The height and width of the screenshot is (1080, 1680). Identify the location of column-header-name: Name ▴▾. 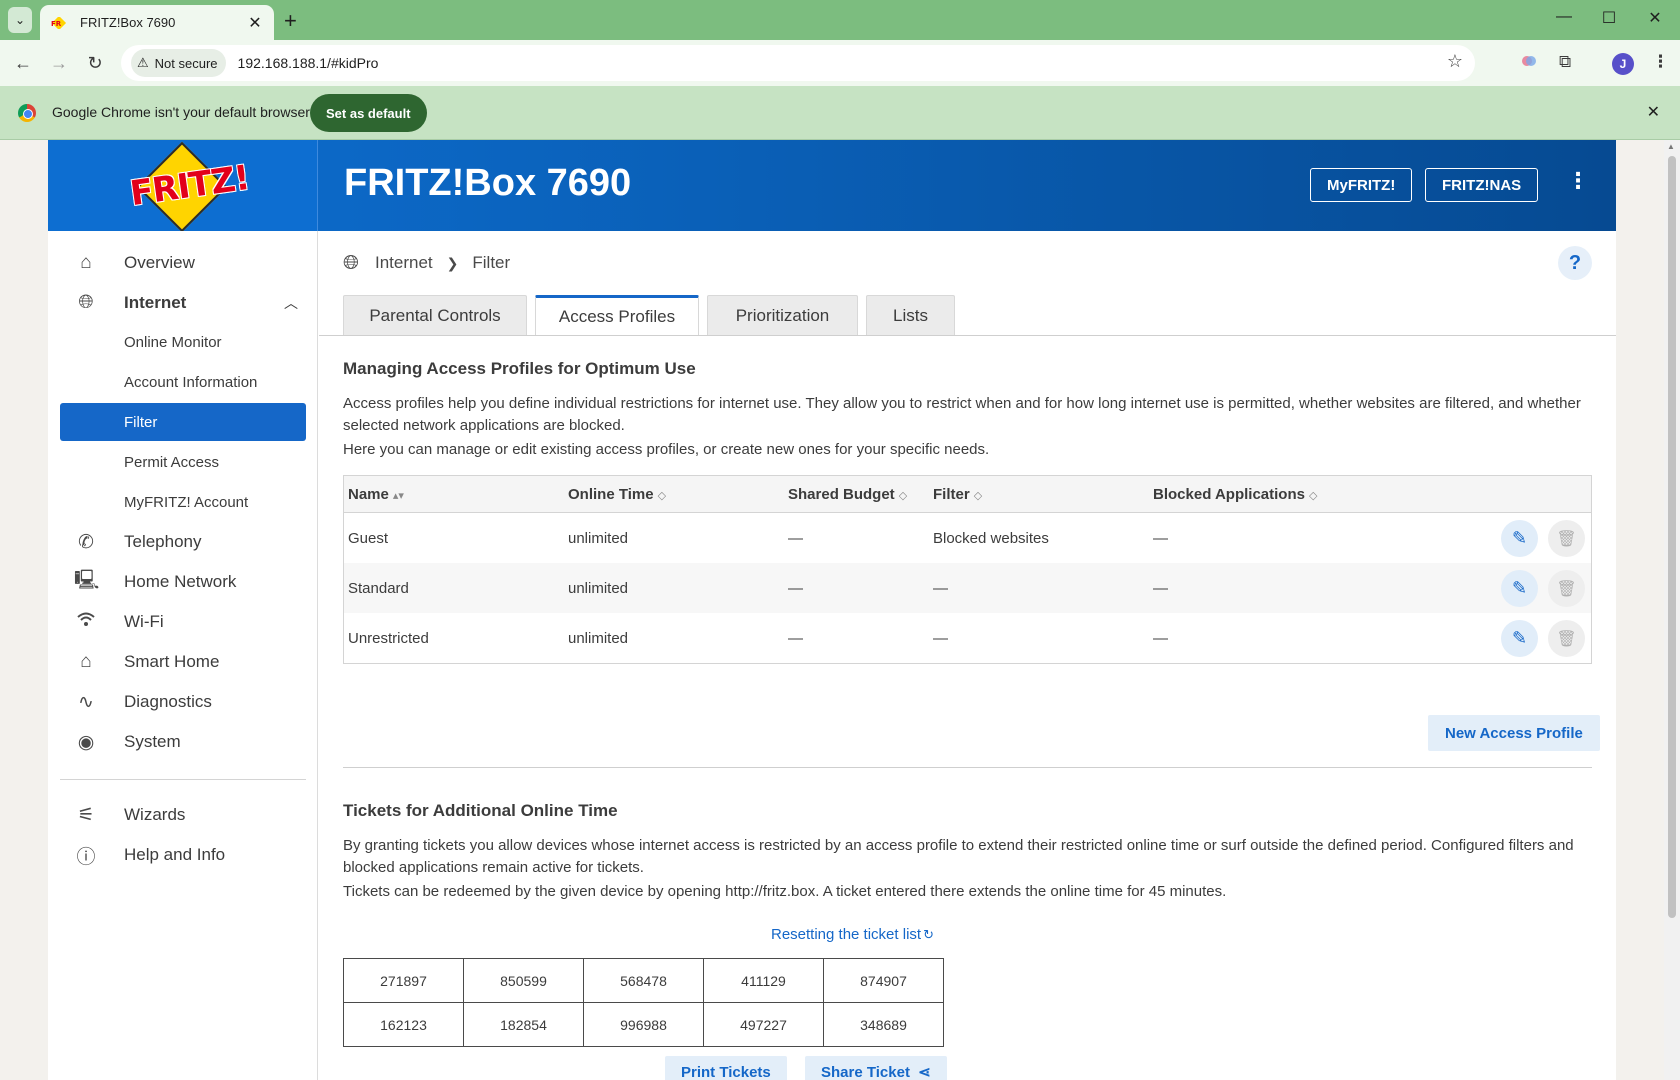
(376, 494).